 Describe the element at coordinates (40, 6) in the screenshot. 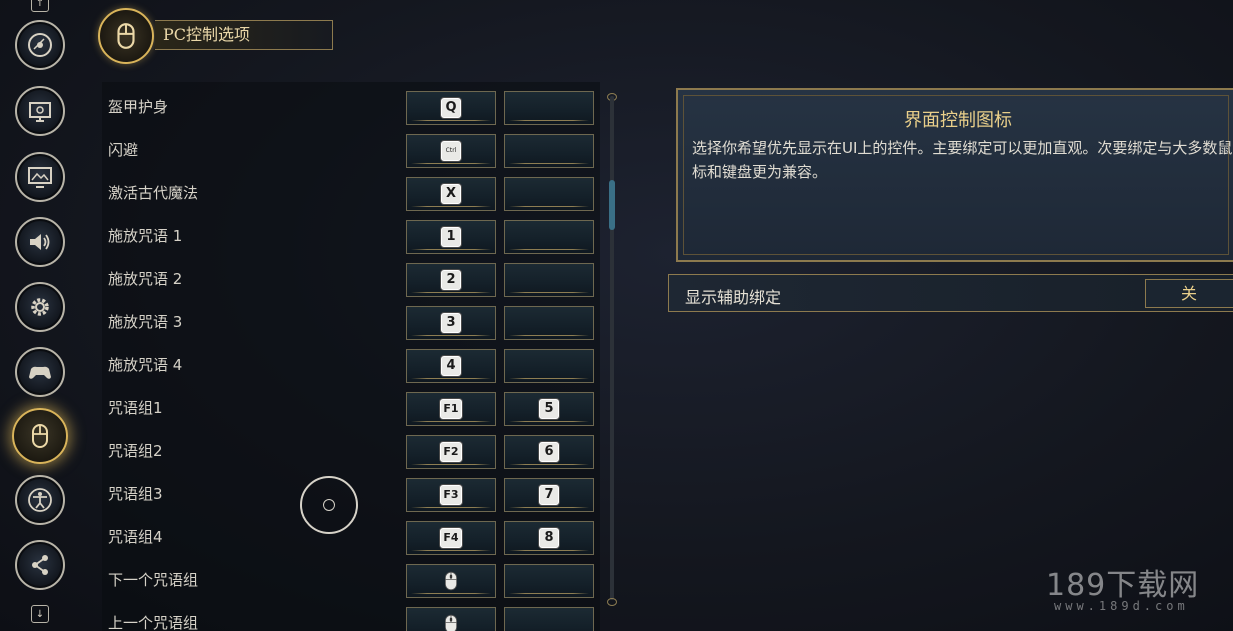

I see `scroll-up-icon: ↑` at that location.